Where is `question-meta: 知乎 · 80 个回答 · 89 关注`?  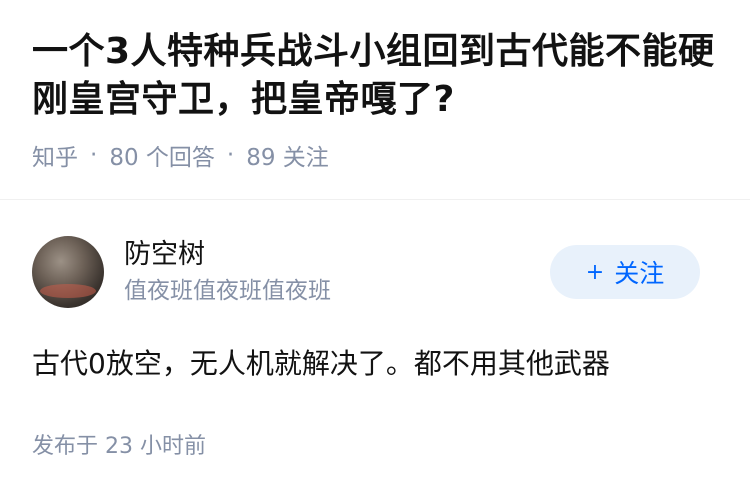
question-meta: 知乎 · 80 个回答 · 89 关注 is located at coordinates (375, 155).